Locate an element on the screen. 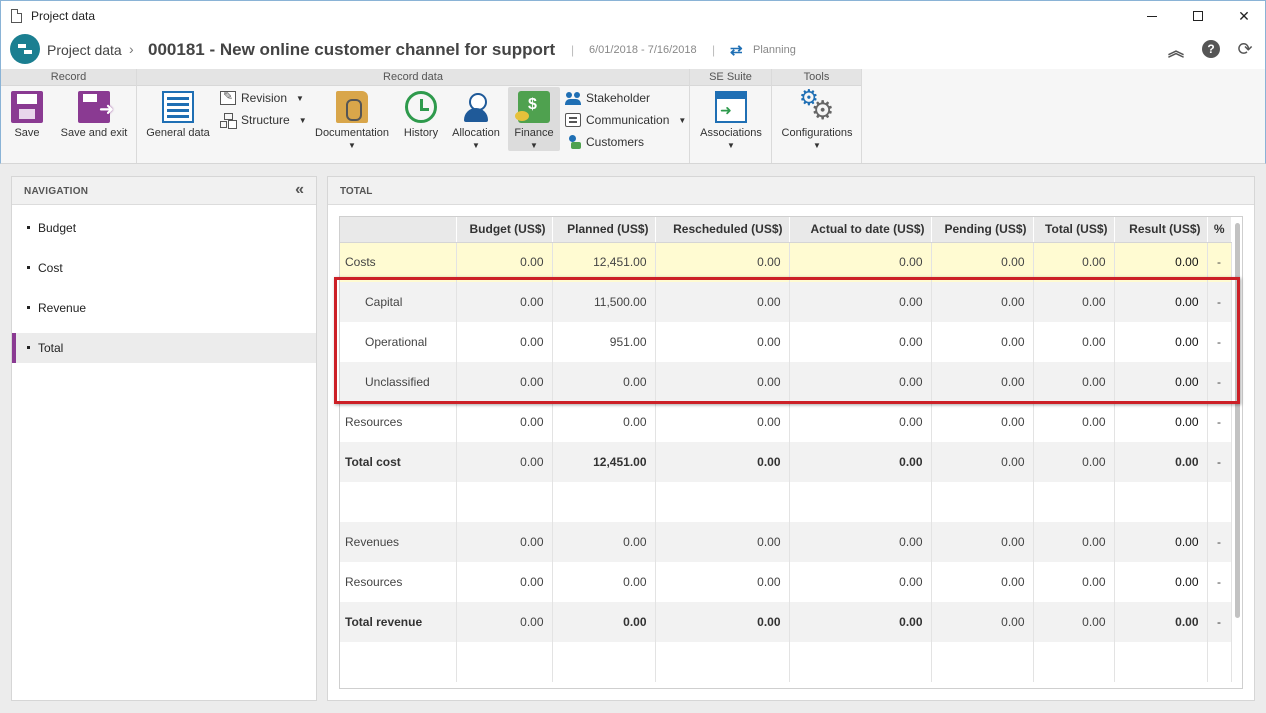 This screenshot has width=1266, height=713. window-titlebar: Project data ✕ is located at coordinates (633, 15).